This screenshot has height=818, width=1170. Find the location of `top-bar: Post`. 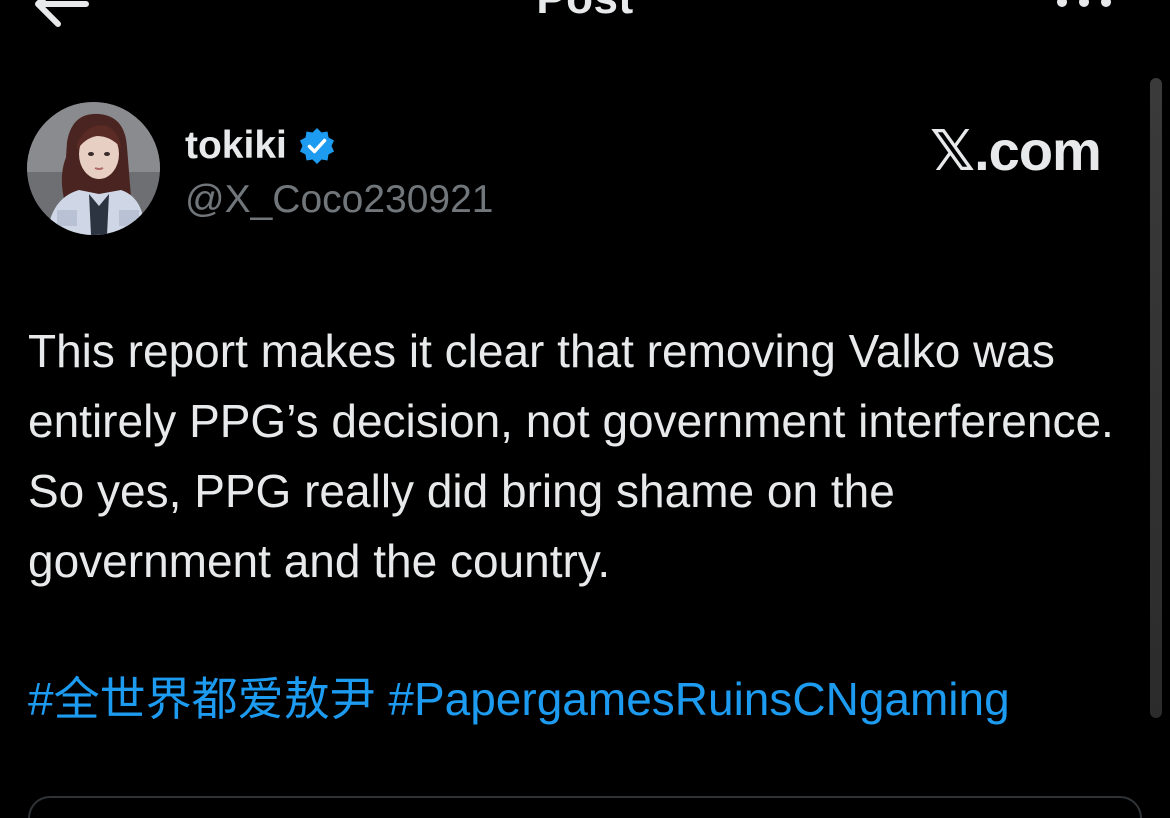

top-bar: Post is located at coordinates (585, 20).